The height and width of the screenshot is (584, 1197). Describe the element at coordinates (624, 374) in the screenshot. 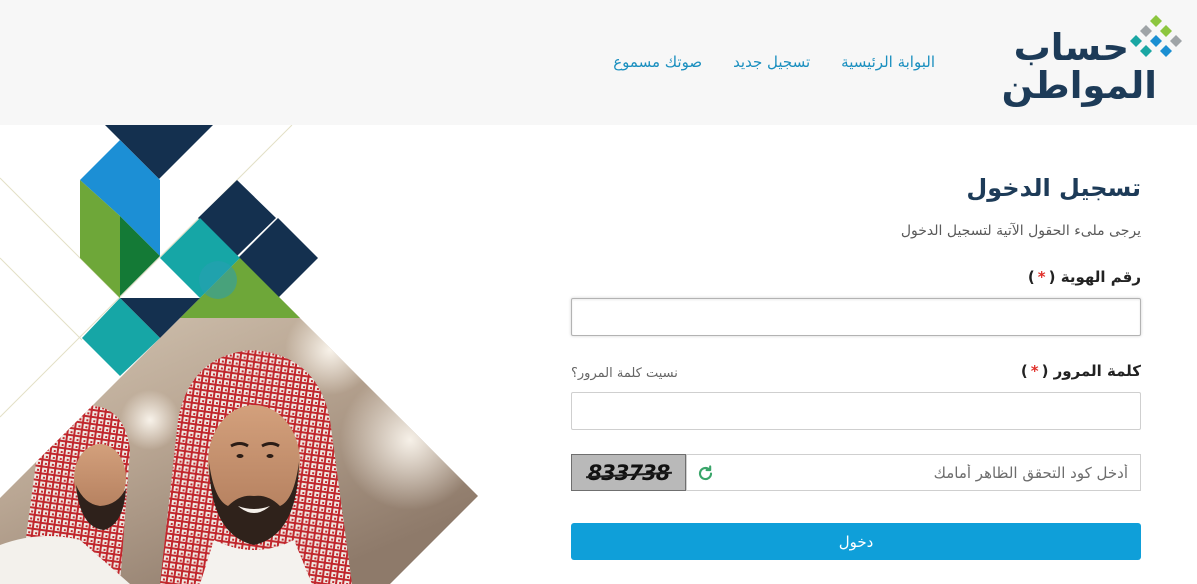

I see `forgot-password-link: نسيت كلمة المرور؟` at that location.